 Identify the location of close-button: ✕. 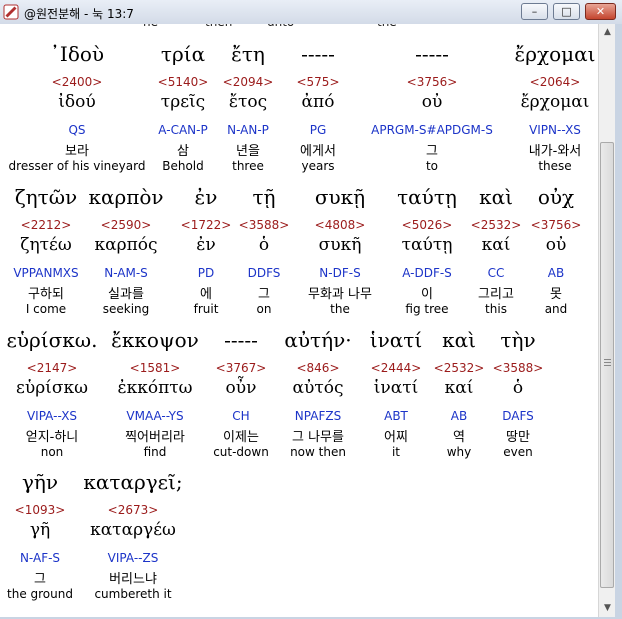
(600, 11).